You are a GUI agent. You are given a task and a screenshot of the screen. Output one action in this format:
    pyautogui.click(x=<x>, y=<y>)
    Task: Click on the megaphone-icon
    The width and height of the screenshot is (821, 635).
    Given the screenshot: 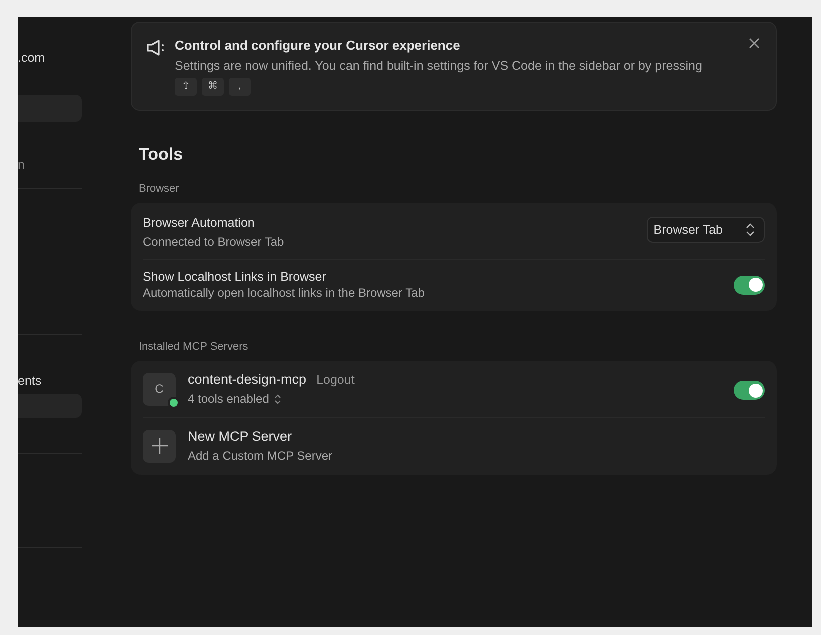 What is the action you would take?
    pyautogui.click(x=155, y=48)
    